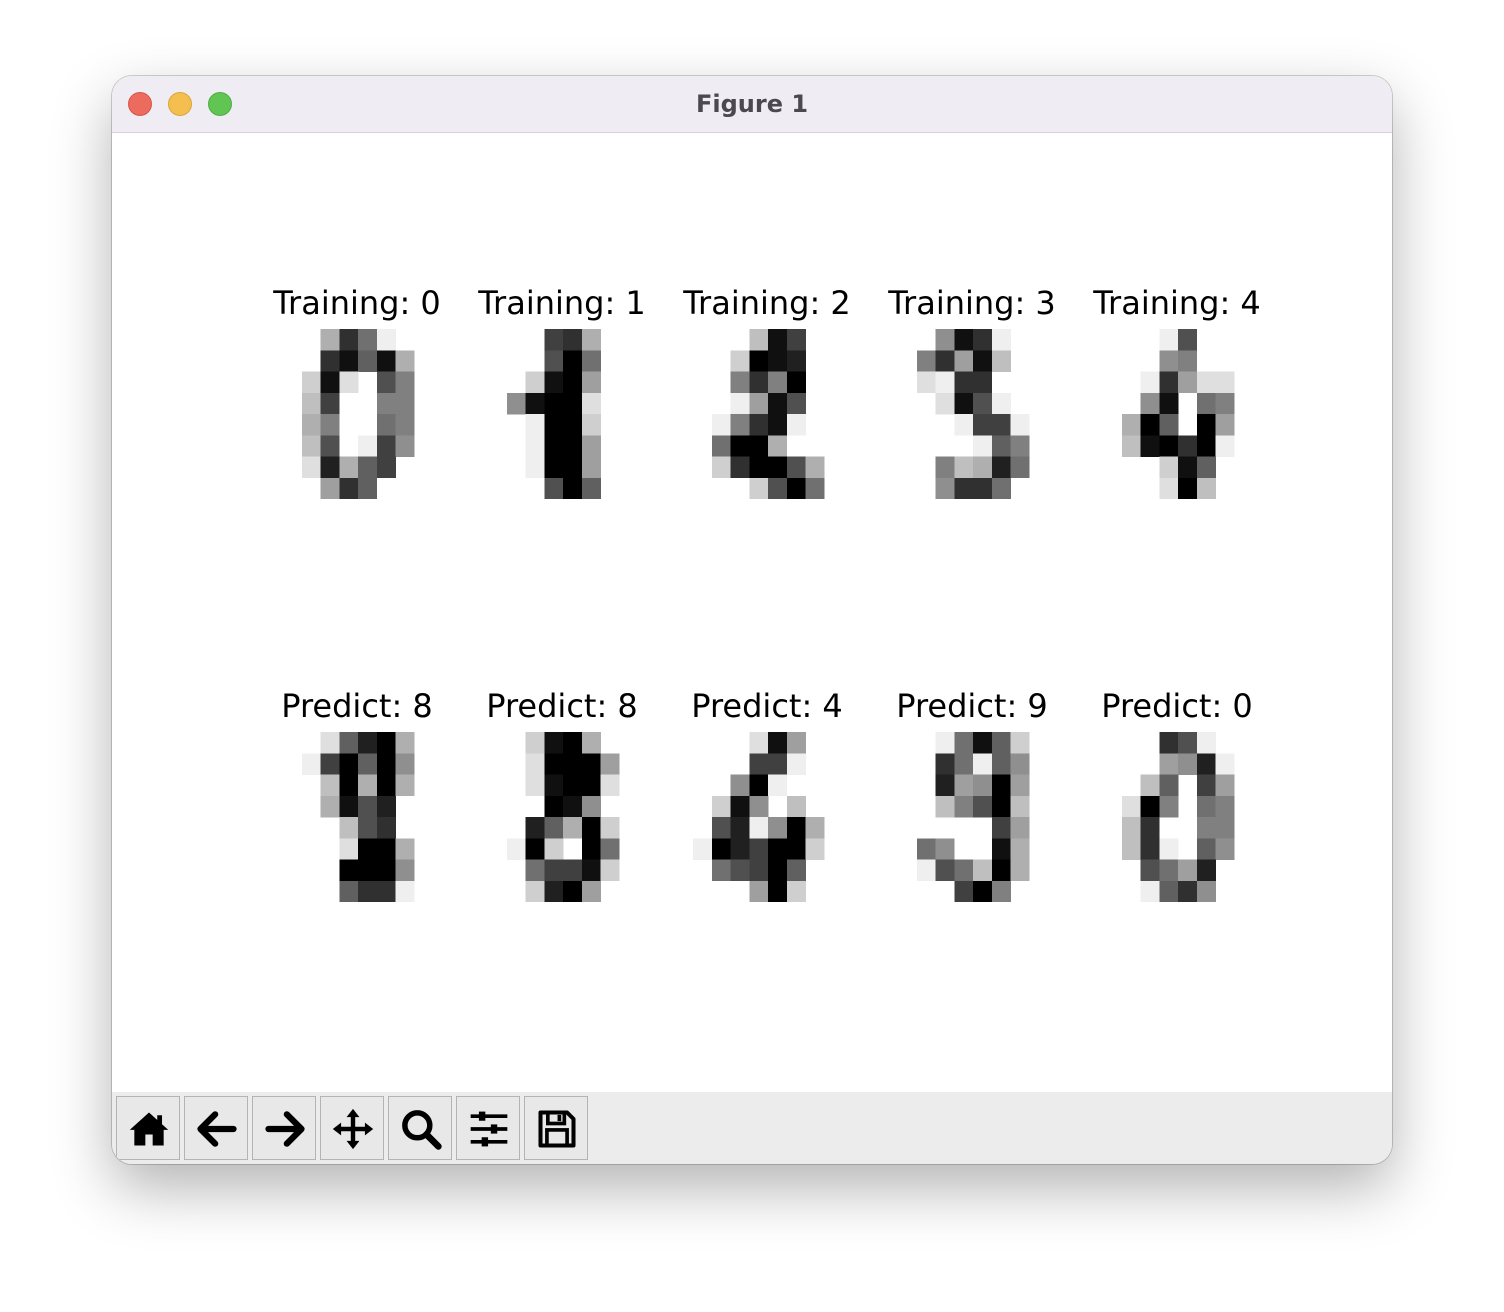 This screenshot has height=1312, width=1504. I want to click on zoom-button, so click(420, 1128).